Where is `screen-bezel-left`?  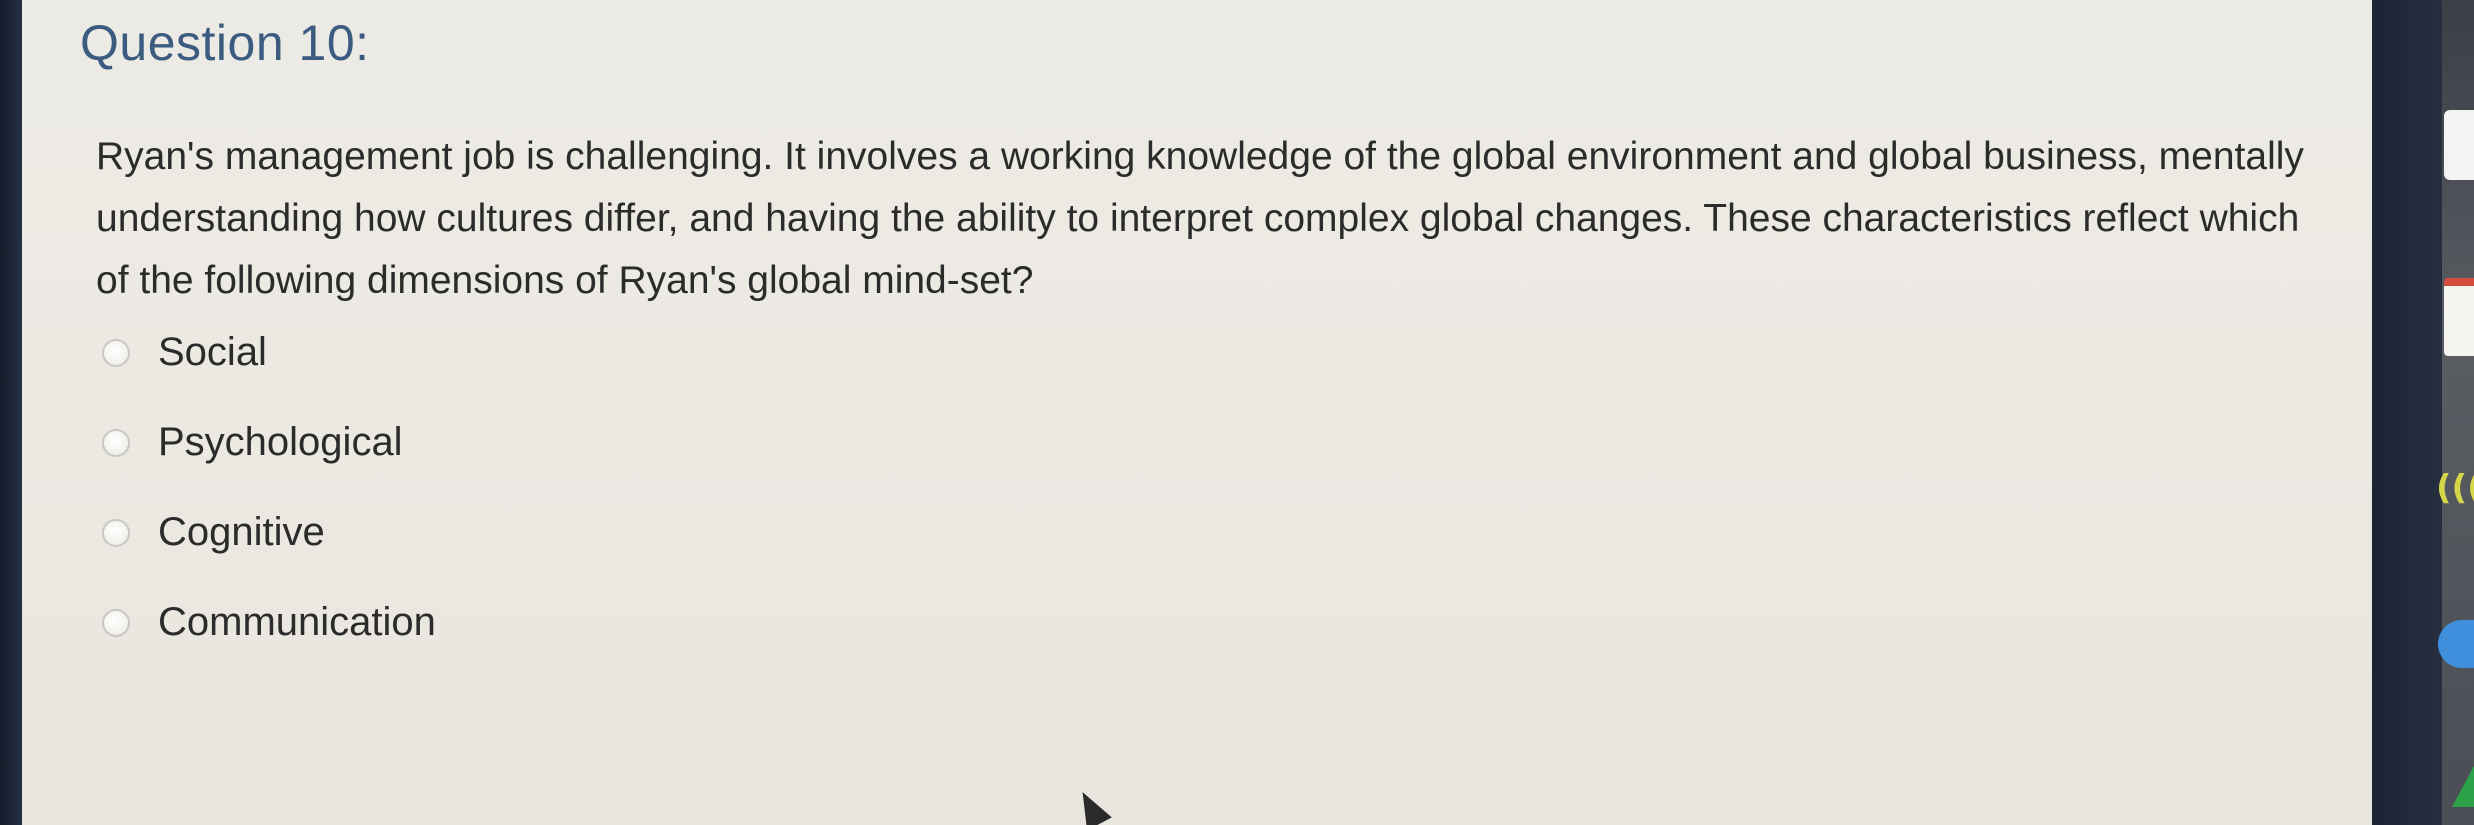 screen-bezel-left is located at coordinates (11, 412).